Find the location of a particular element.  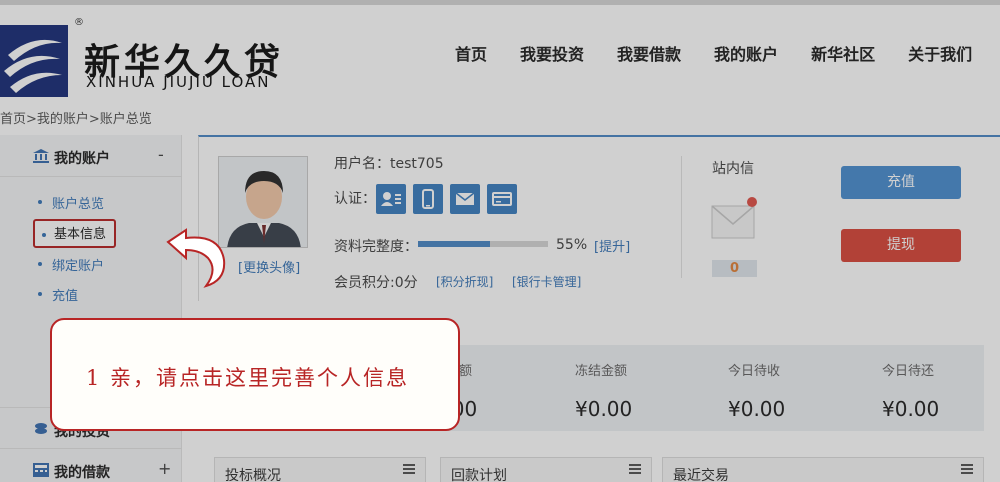

guide-note-text: 1 亲，请点击这里完善个人信息 is located at coordinates (248, 378).